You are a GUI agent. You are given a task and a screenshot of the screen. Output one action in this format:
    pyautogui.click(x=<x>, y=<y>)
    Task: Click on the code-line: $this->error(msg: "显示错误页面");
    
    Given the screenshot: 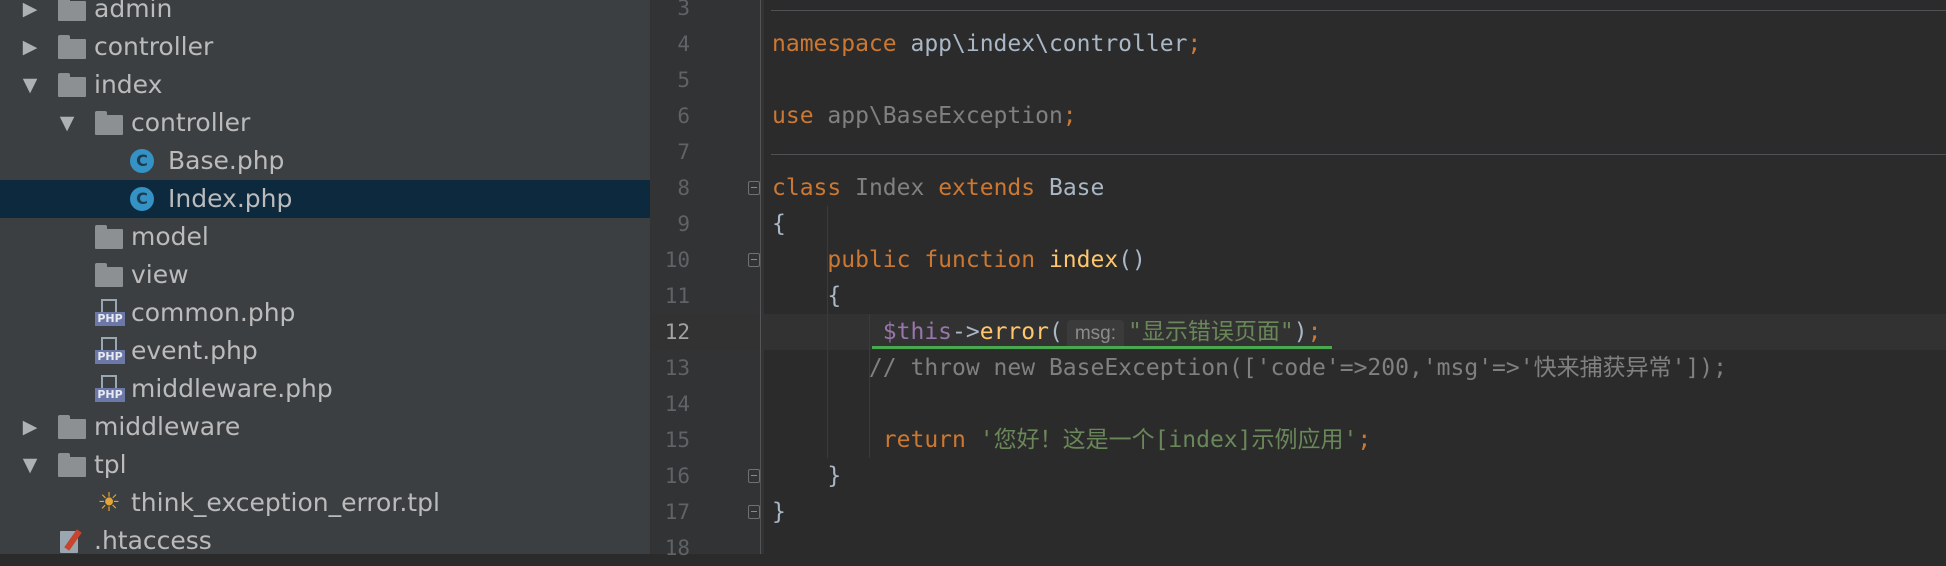 What is the action you would take?
    pyautogui.click(x=1046, y=332)
    